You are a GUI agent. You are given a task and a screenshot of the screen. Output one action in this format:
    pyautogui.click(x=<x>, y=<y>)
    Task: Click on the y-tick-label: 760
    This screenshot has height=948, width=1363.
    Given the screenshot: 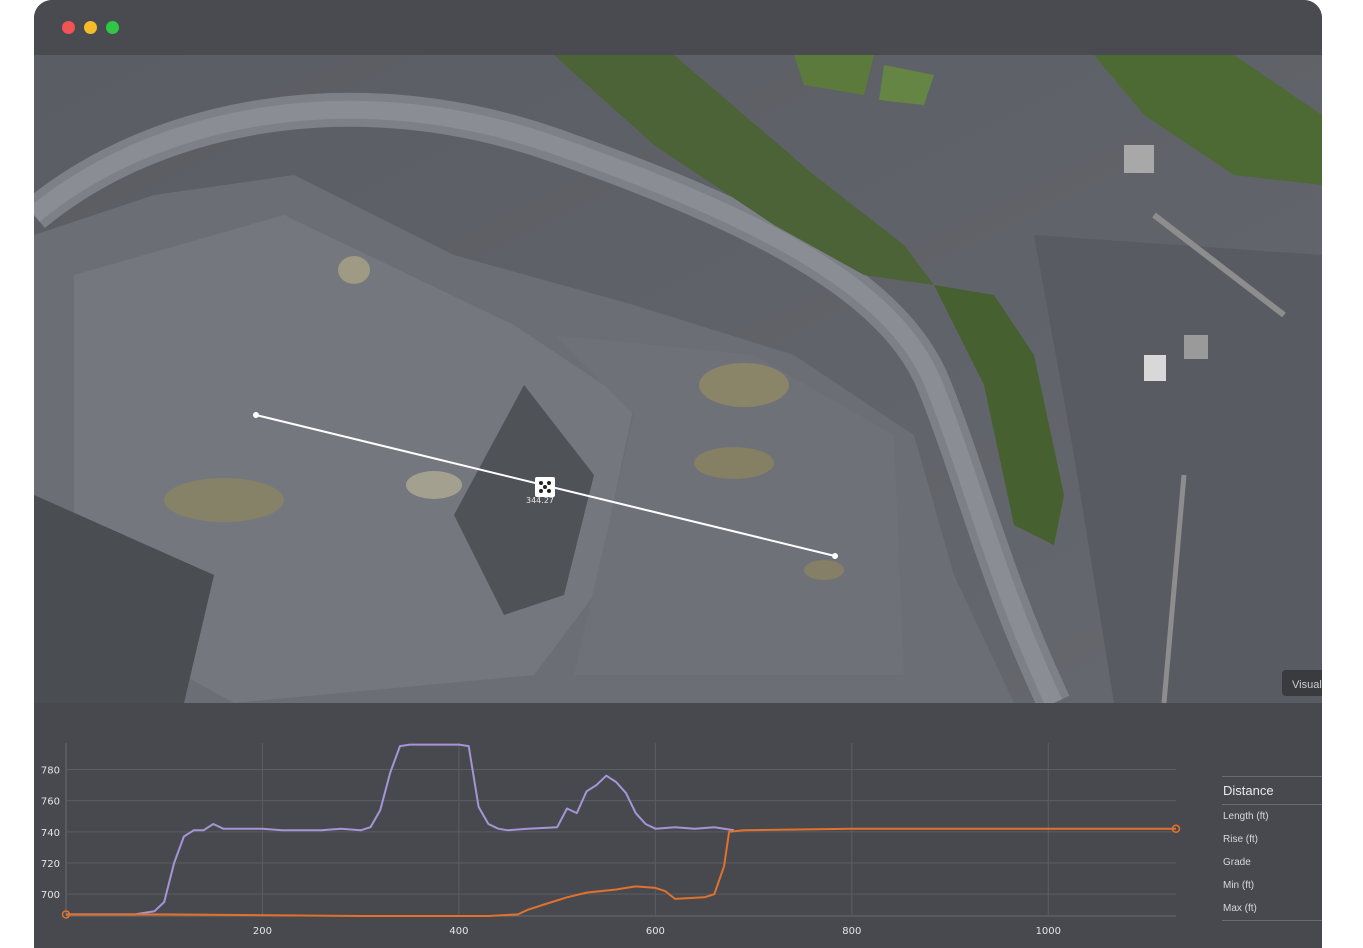 What is the action you would take?
    pyautogui.click(x=50, y=802)
    